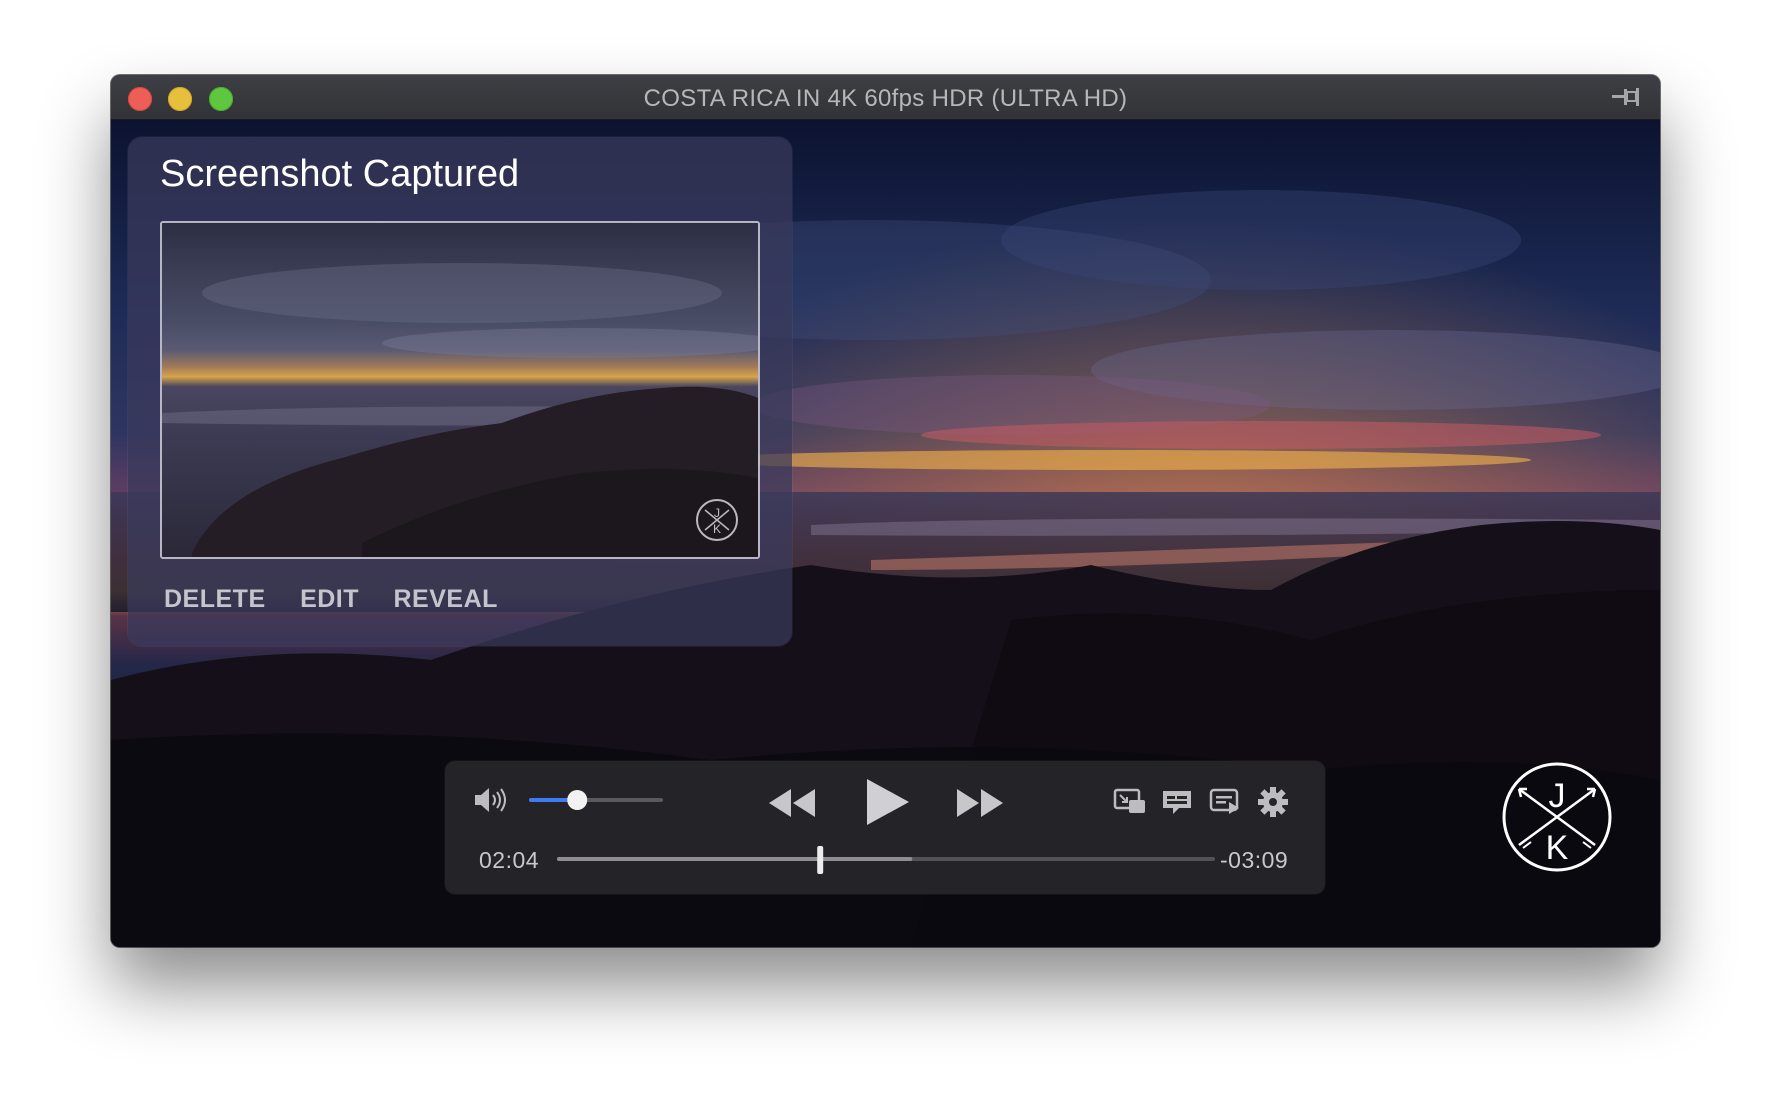  I want to click on logo-letter-j: J, so click(1557, 796).